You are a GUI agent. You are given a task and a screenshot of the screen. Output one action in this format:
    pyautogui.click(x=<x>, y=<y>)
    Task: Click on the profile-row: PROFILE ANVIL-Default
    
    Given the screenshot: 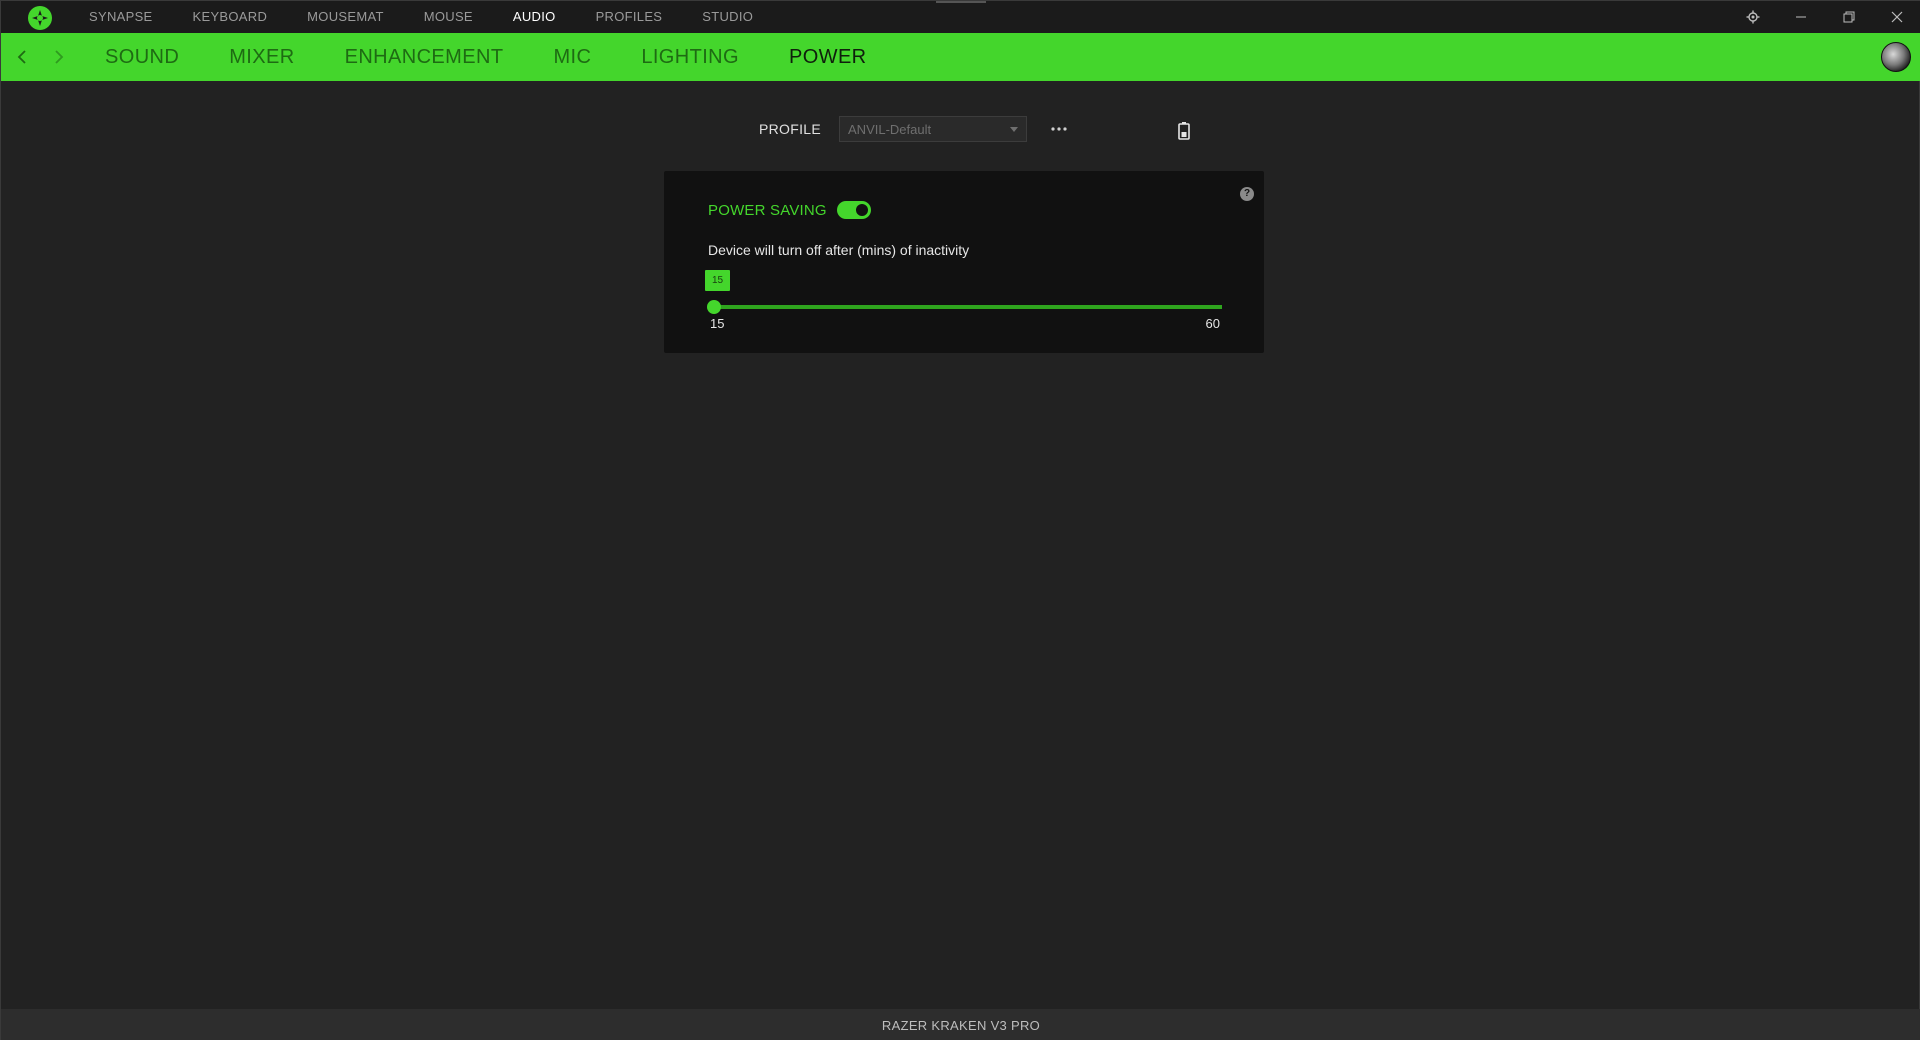 What is the action you would take?
    pyautogui.click(x=915, y=129)
    